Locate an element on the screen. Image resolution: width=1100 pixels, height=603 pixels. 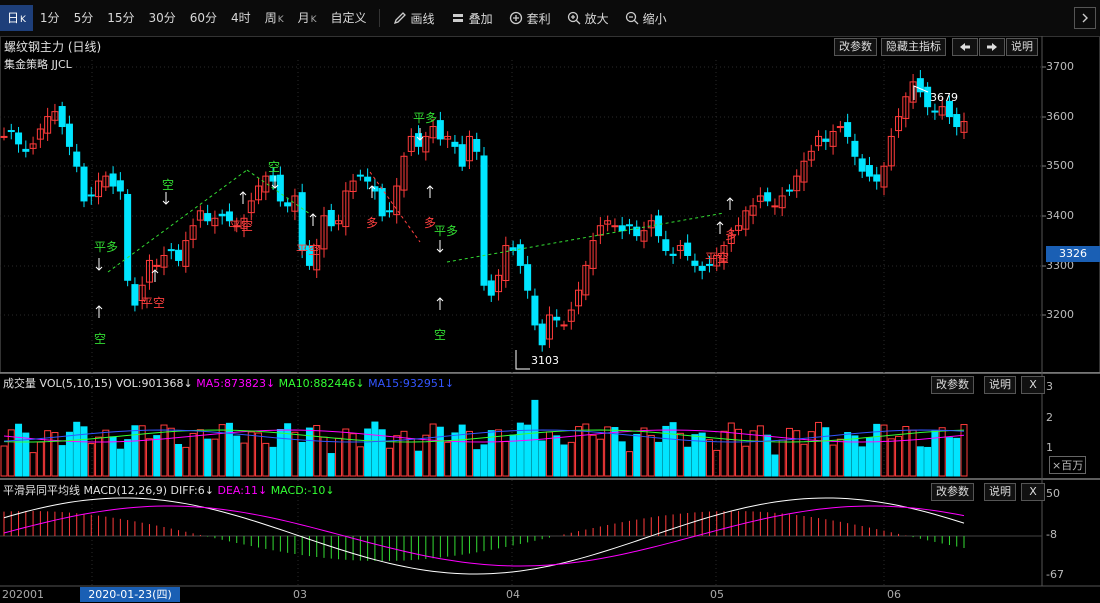
main-help-button: 说明 is located at coordinates (1022, 47).